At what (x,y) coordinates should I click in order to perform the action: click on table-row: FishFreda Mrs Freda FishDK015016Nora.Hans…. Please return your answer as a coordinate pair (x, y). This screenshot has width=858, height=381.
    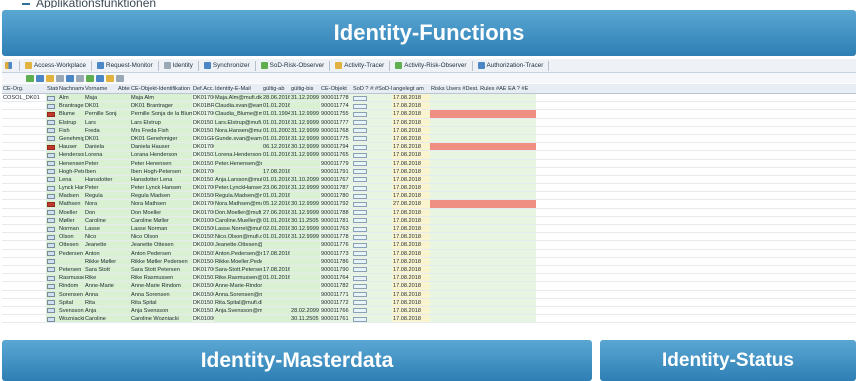
    Looking at the image, I should click on (429, 130).